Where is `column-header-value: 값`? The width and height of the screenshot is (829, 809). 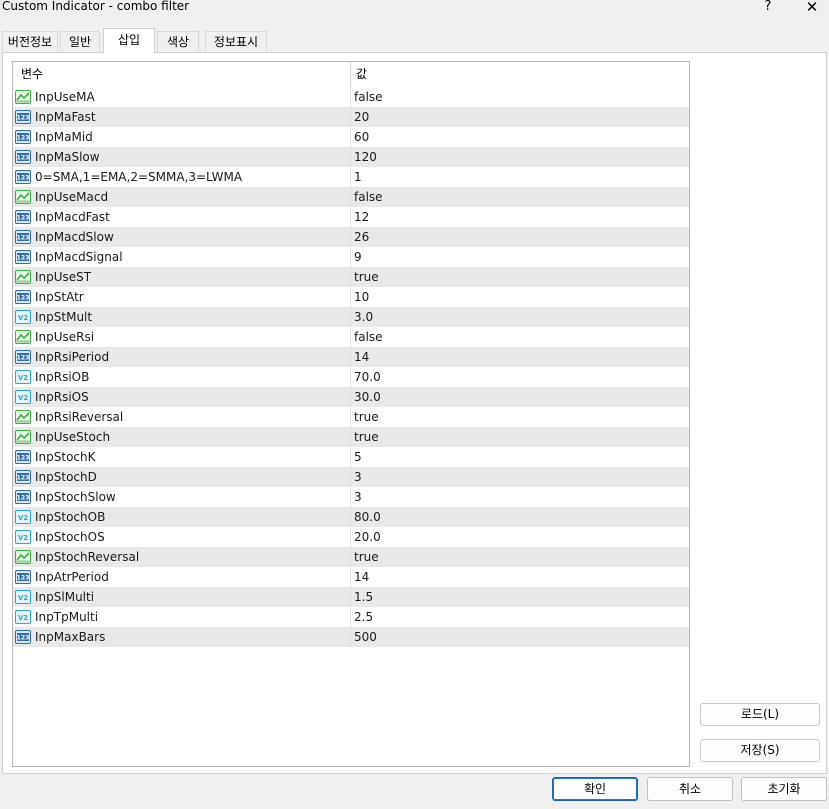 column-header-value: 값 is located at coordinates (516, 74).